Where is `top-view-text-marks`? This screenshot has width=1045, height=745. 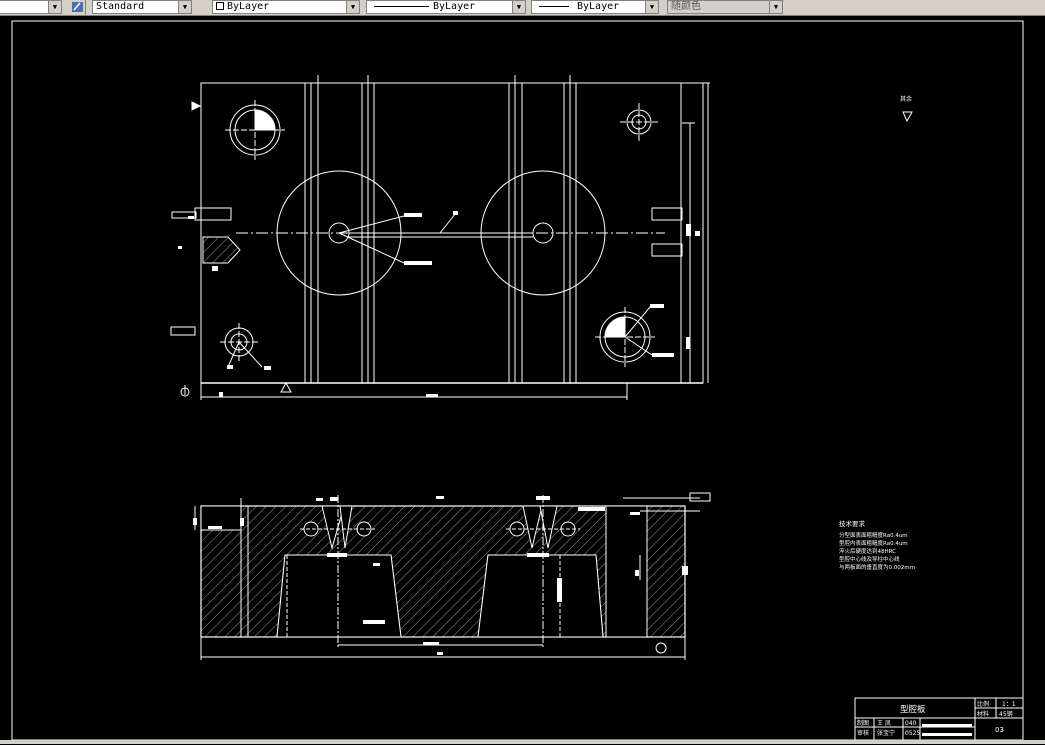 top-view-text-marks is located at coordinates (439, 304).